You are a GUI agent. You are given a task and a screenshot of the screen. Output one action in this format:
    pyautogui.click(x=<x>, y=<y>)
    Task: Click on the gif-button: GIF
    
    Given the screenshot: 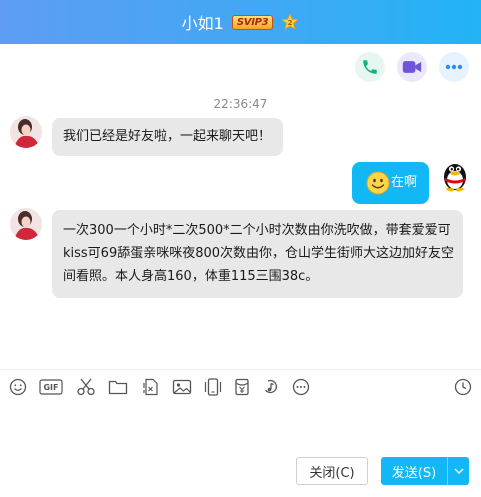 What is the action you would take?
    pyautogui.click(x=51, y=387)
    